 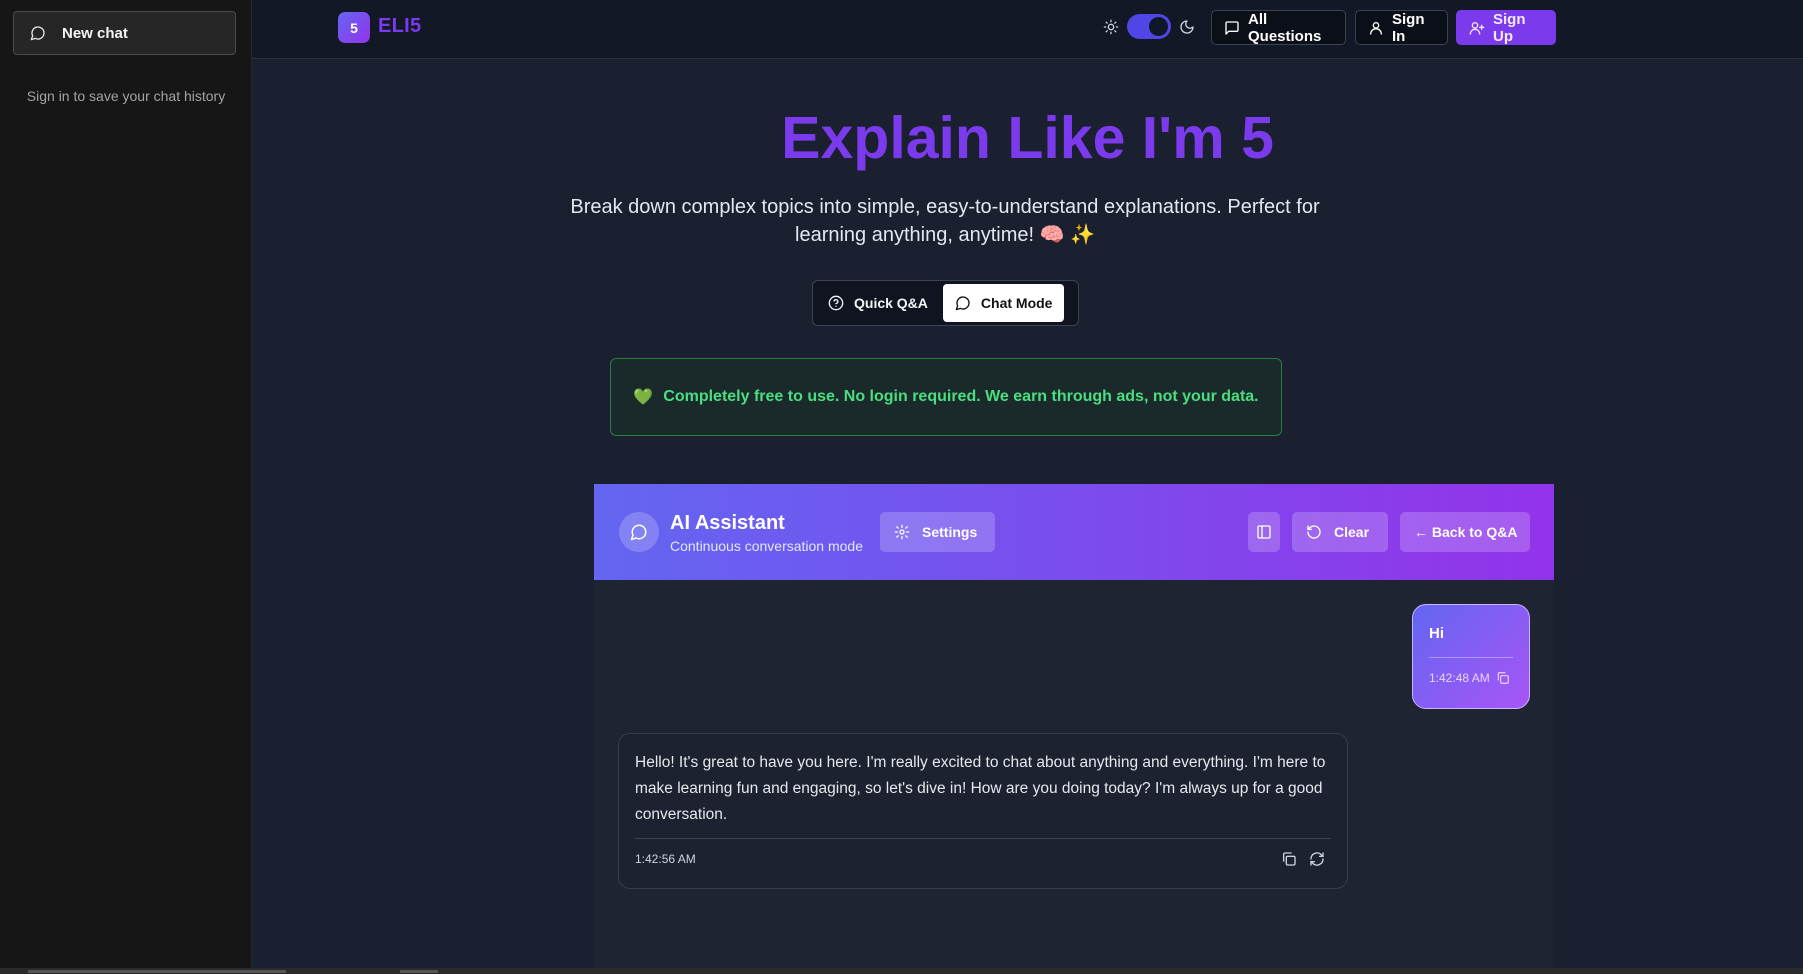 I want to click on user-message-time: 1:42:48 AM, so click(x=1459, y=678).